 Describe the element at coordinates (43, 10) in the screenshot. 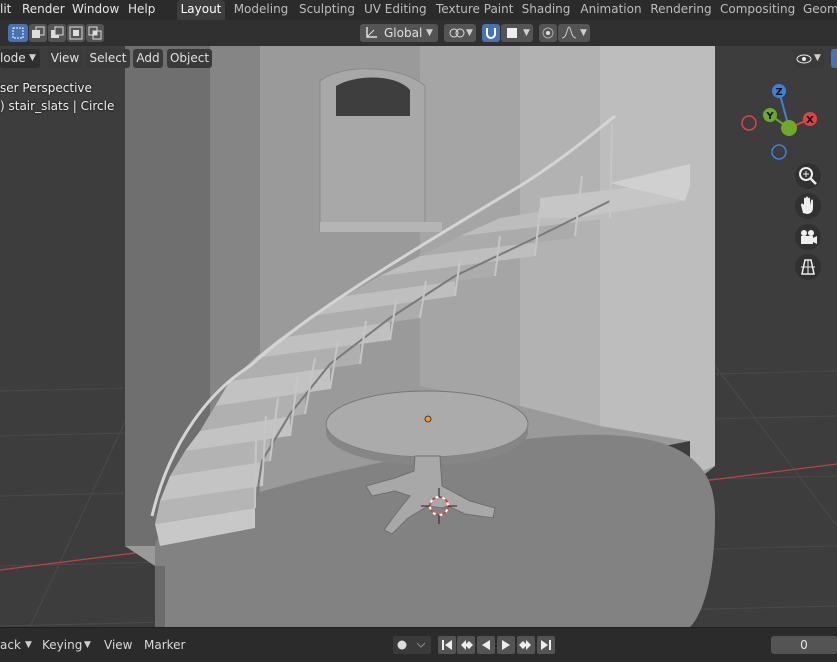

I see `menu-render: Render` at that location.